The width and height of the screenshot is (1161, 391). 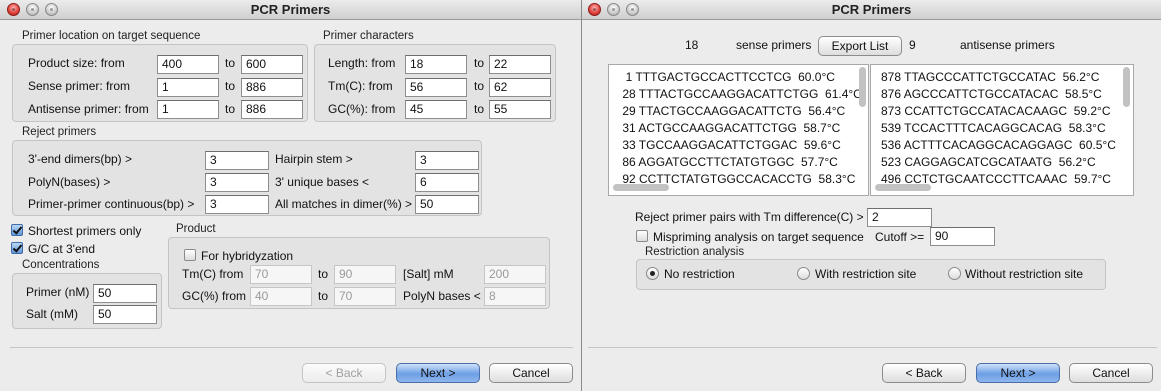 What do you see at coordinates (652, 273) in the screenshot?
I see `no-restriction-radio` at bounding box center [652, 273].